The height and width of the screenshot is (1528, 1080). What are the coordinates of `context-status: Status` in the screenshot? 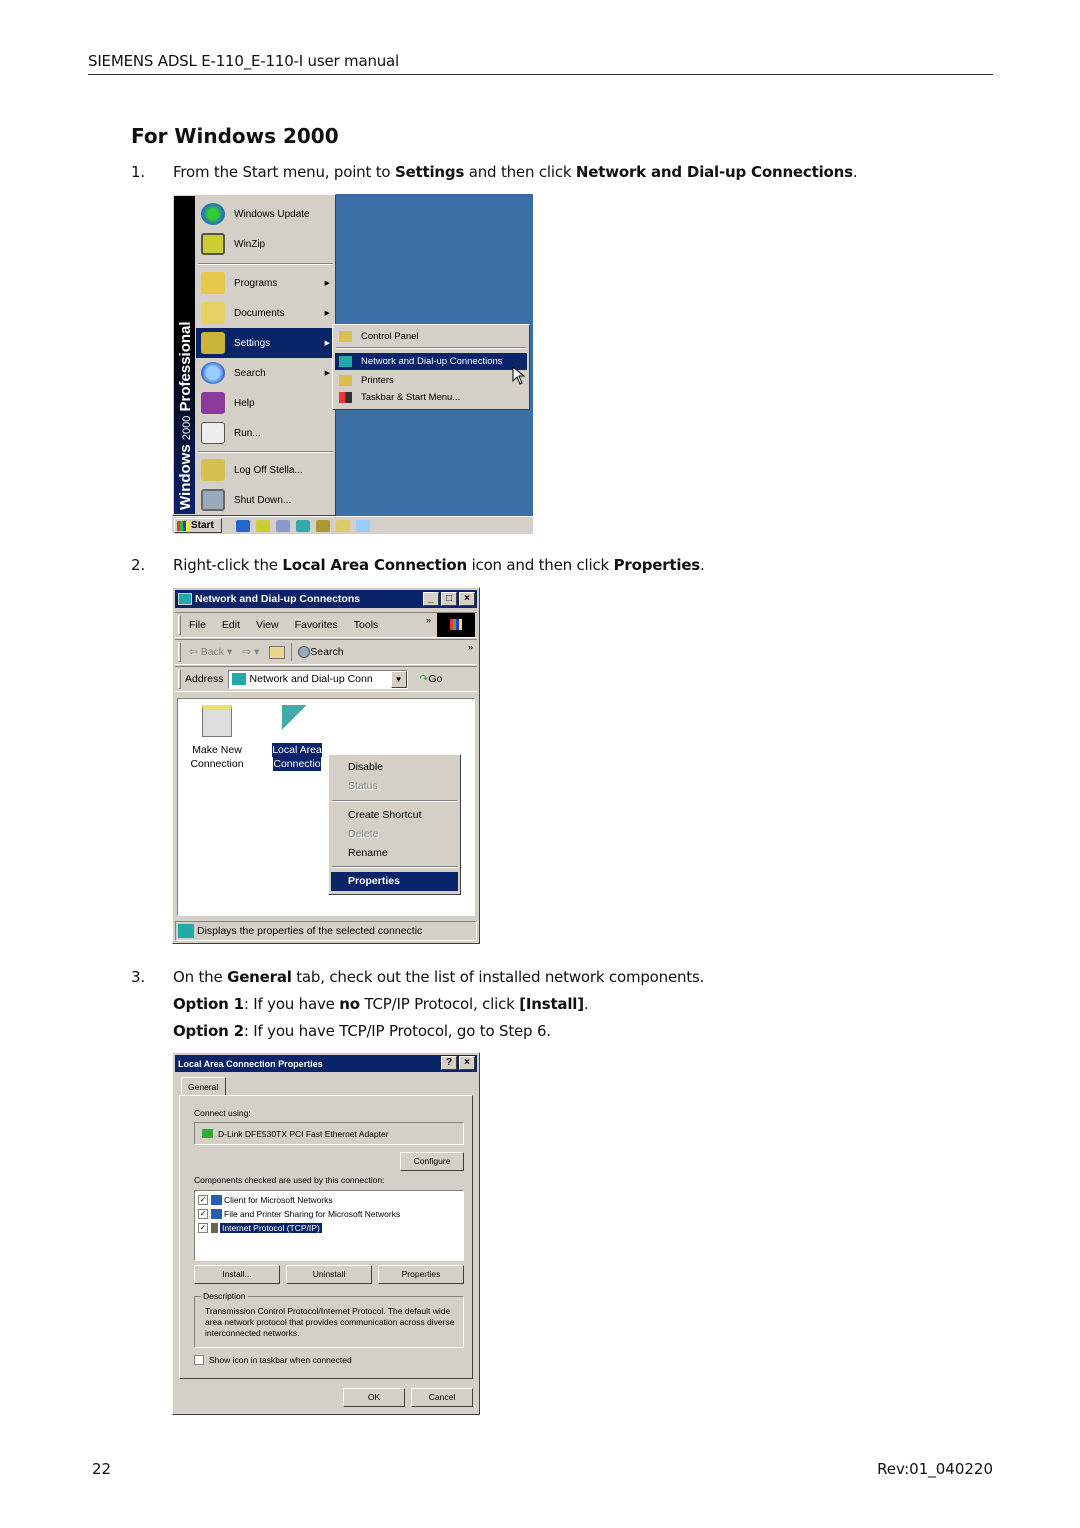 It's located at (363, 786).